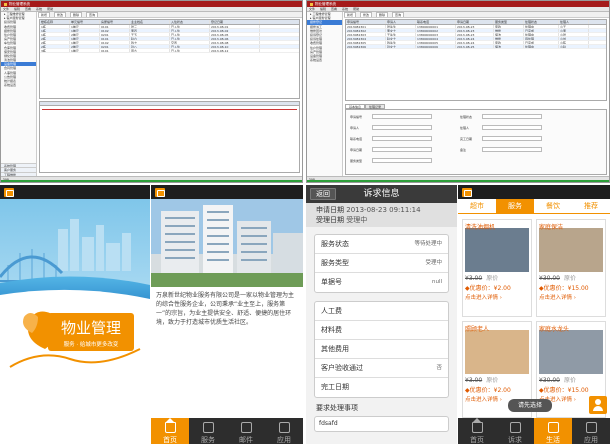  Describe the element at coordinates (515, 206) in the screenshot. I see `category-tab: 服务` at that location.